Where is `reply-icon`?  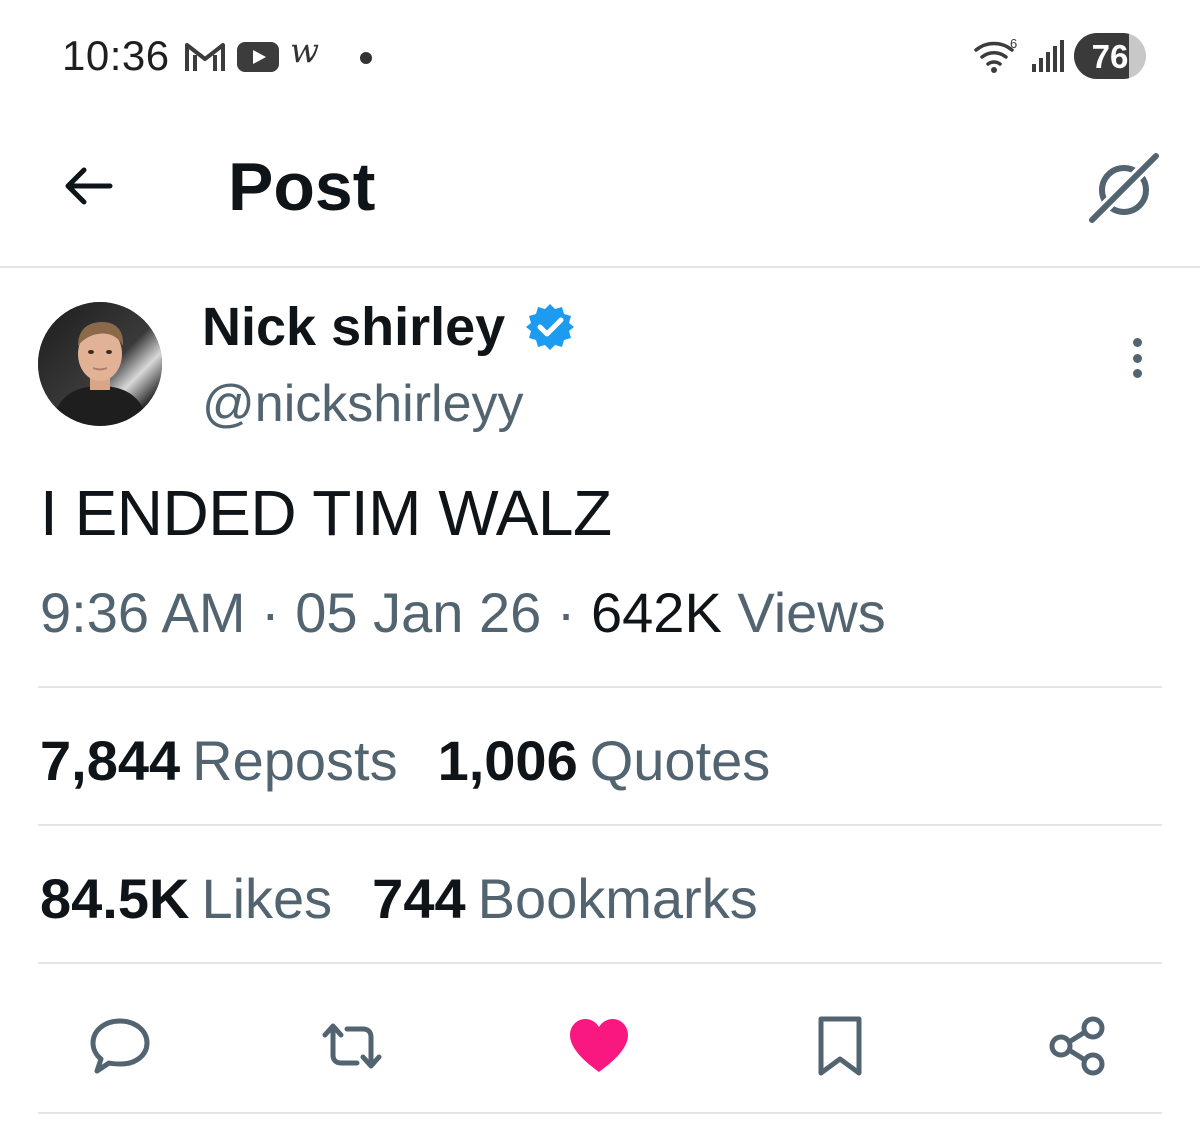 reply-icon is located at coordinates (120, 1046).